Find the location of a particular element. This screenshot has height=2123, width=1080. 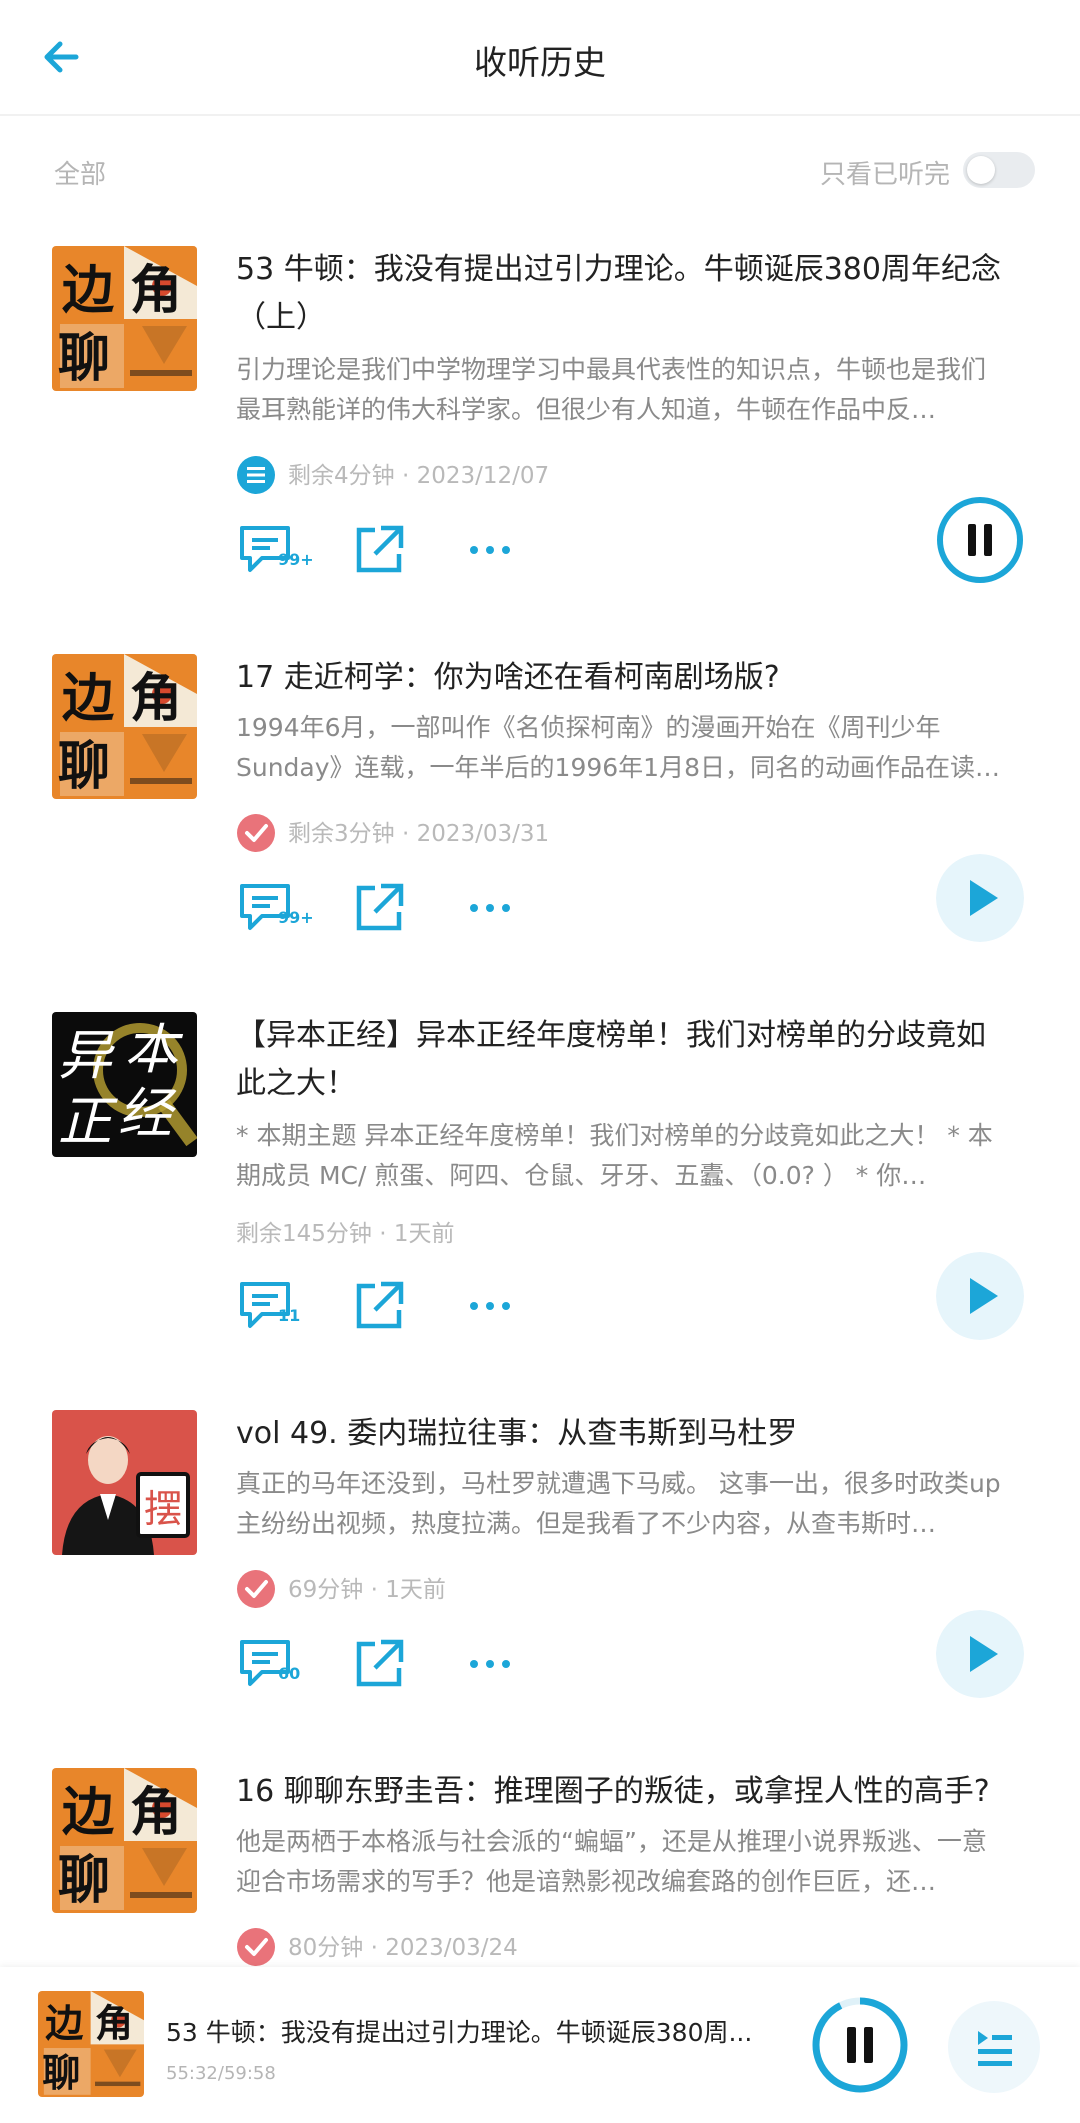

only-finished-toggle is located at coordinates (999, 170).